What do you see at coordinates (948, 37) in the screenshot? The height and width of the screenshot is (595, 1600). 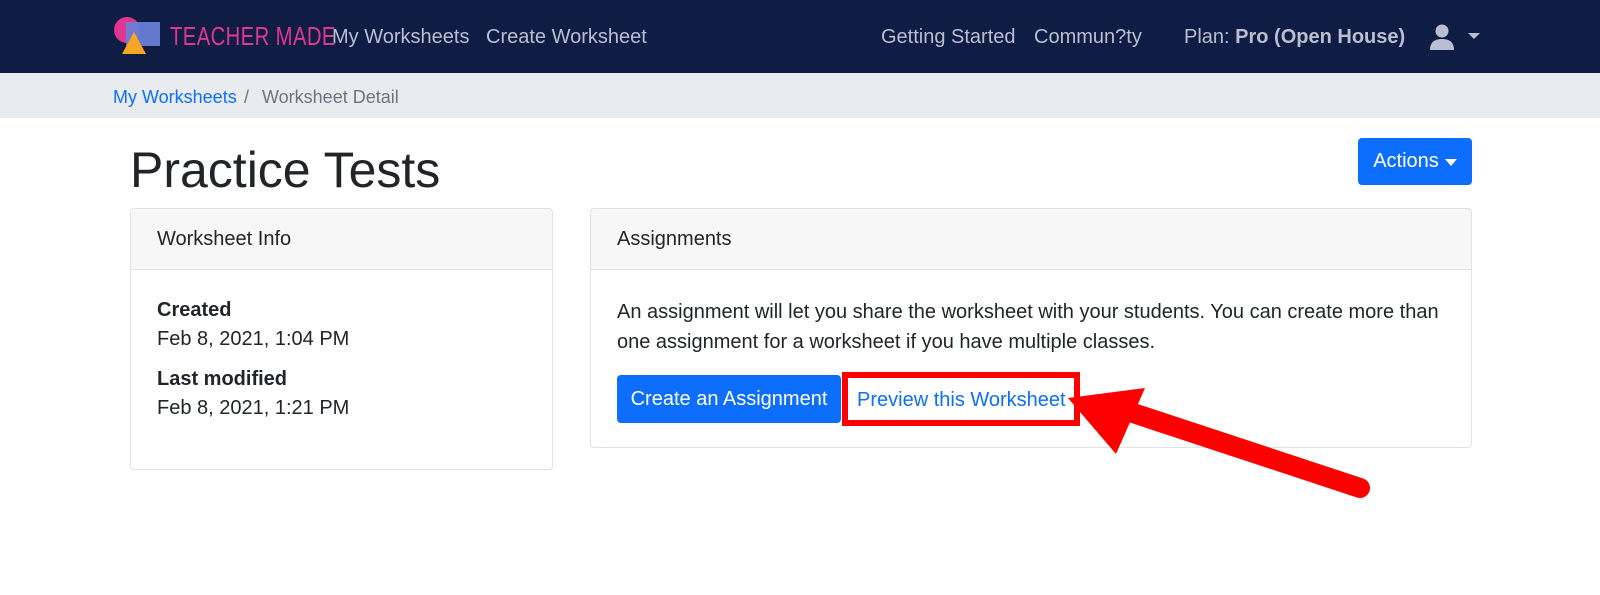 I see `nav-getting-started: Getting Started` at bounding box center [948, 37].